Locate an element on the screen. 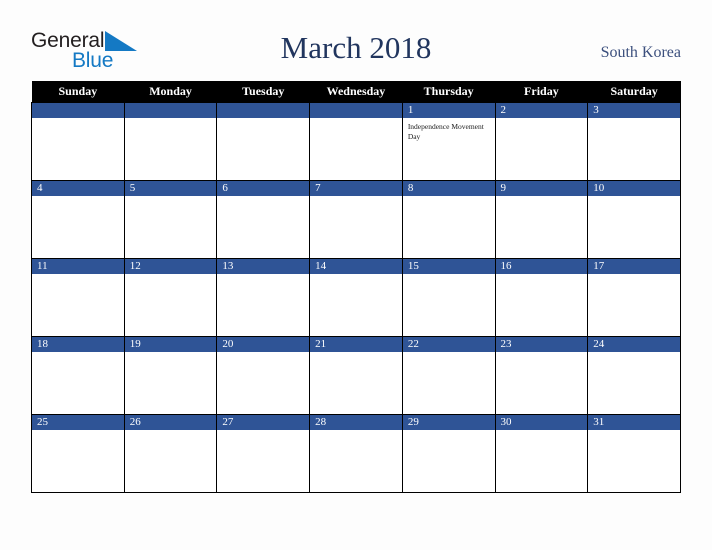 Image resolution: width=712 pixels, height=550 pixels. calendar-week-row: 1 Independence Movement Day 2 3 is located at coordinates (356, 141).